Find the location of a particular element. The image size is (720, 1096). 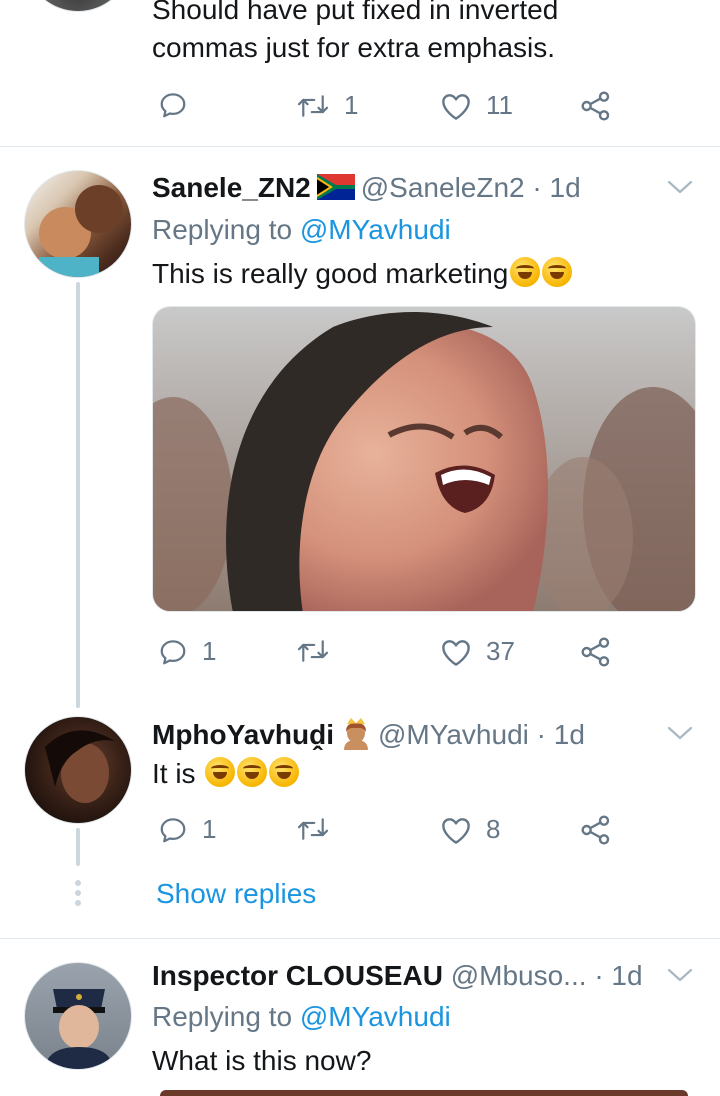

share-button-top is located at coordinates (596, 106).